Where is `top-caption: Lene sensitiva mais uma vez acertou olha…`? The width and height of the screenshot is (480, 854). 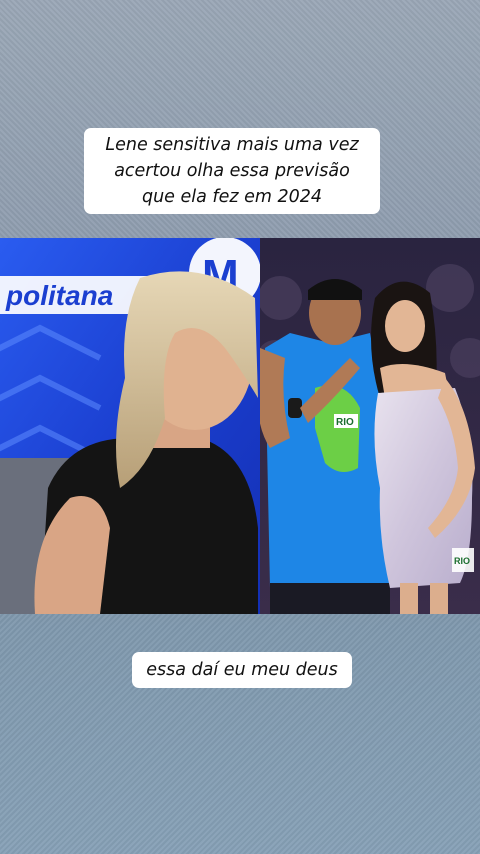
top-caption: Lene sensitiva mais uma vez acertou olha… is located at coordinates (232, 171).